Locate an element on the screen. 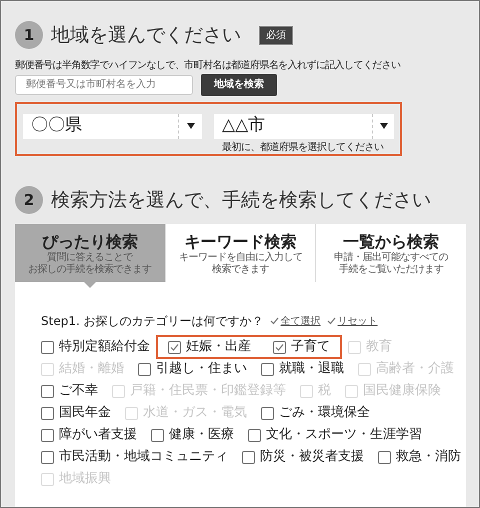 The height and width of the screenshot is (508, 480). category-checkbox: 特別定額給付金 is located at coordinates (95, 347).